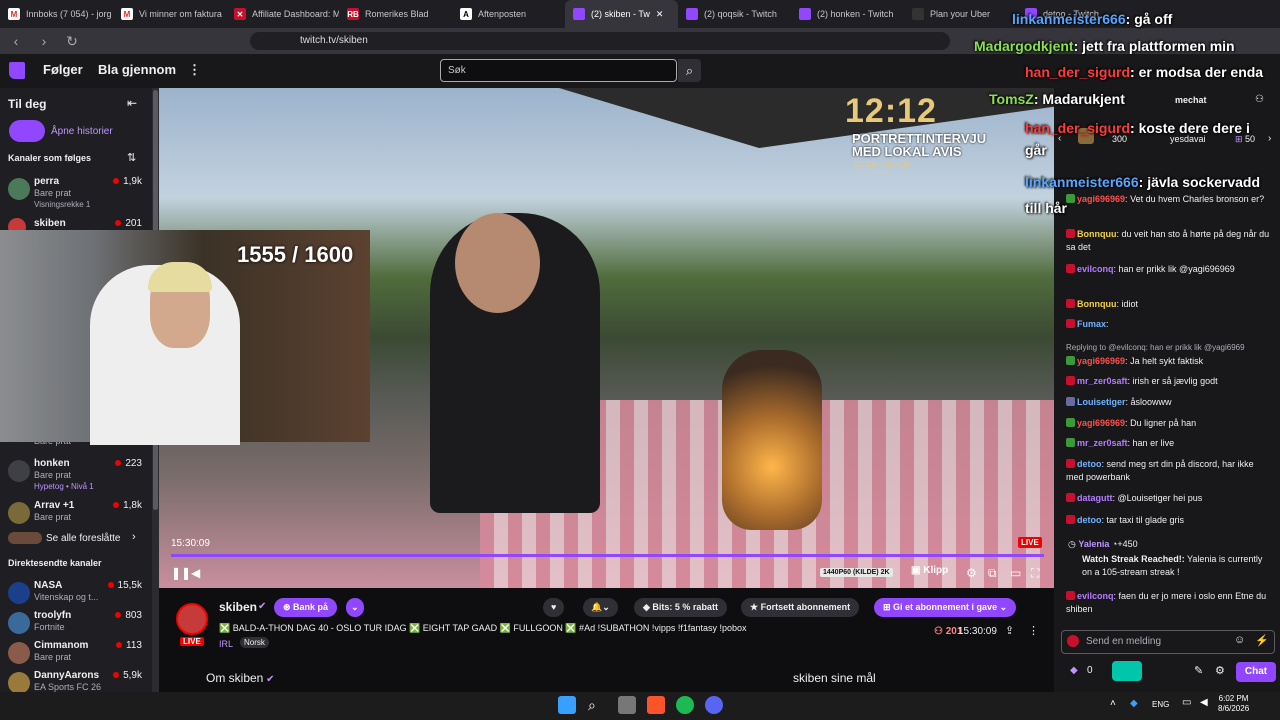 This screenshot has width=1280, height=720. I want to click on live-channels-title: Direktesendte kanaler, so click(55, 563).